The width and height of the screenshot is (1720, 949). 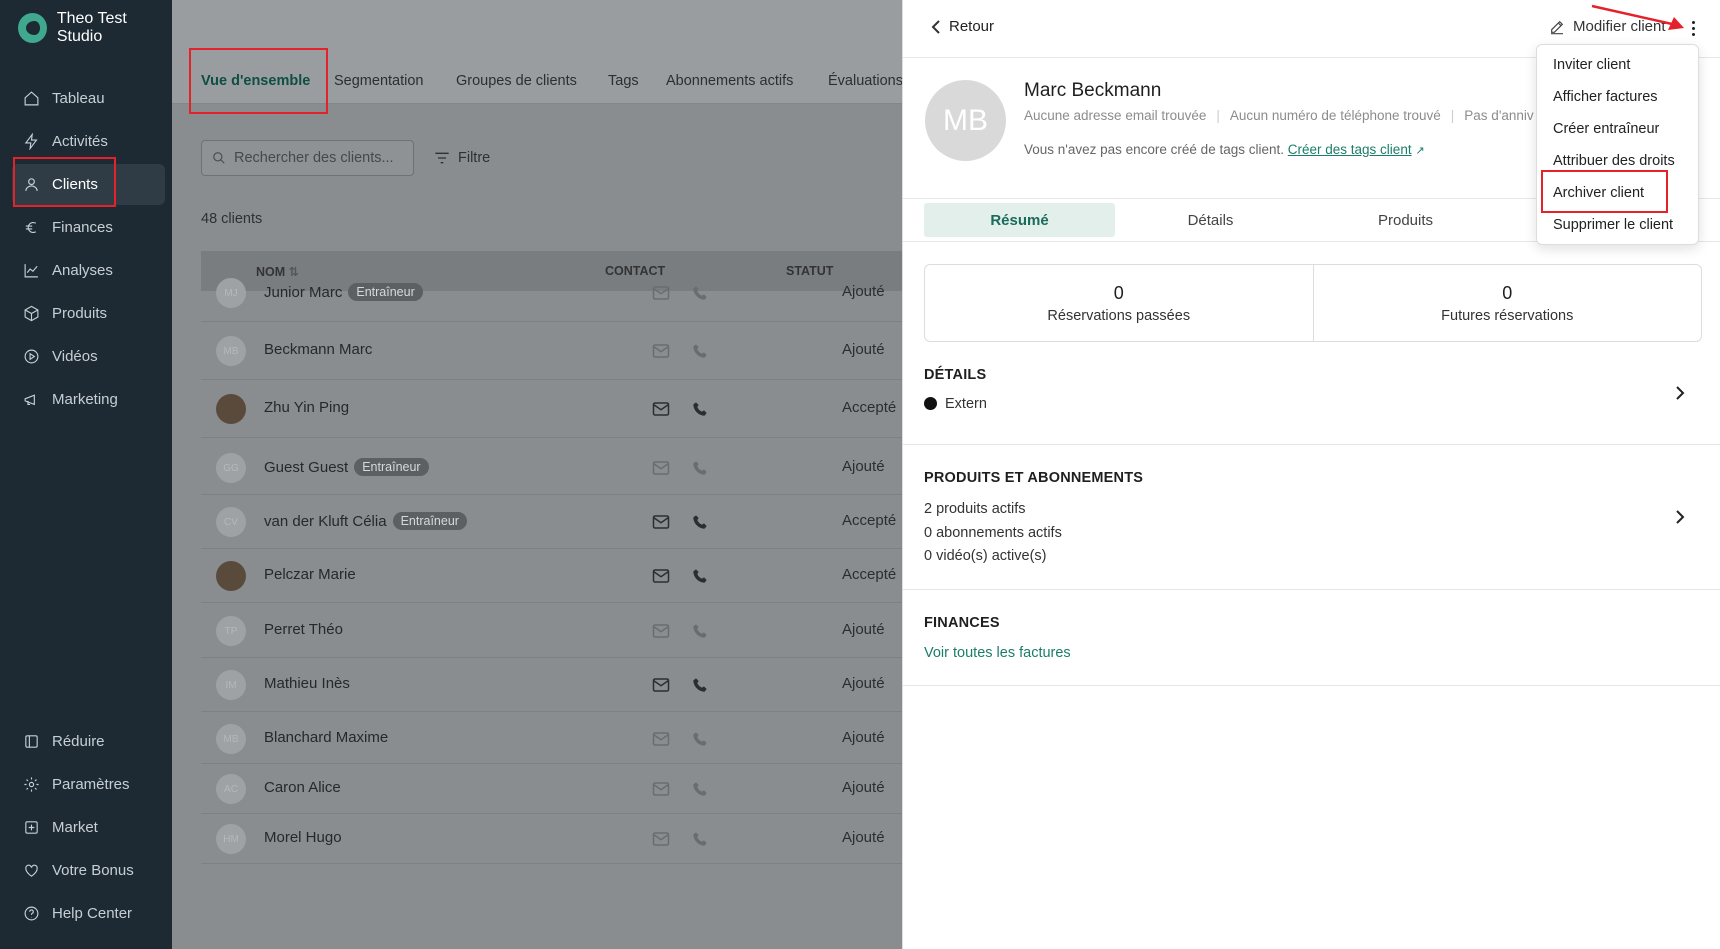 I want to click on avatar: GG, so click(x=231, y=468).